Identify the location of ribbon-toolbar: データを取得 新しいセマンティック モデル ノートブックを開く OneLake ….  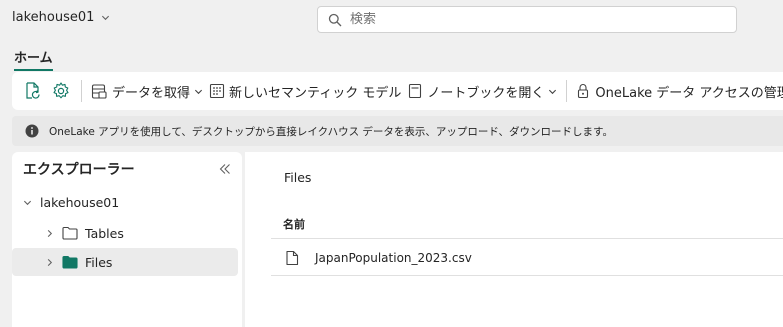
(397, 91).